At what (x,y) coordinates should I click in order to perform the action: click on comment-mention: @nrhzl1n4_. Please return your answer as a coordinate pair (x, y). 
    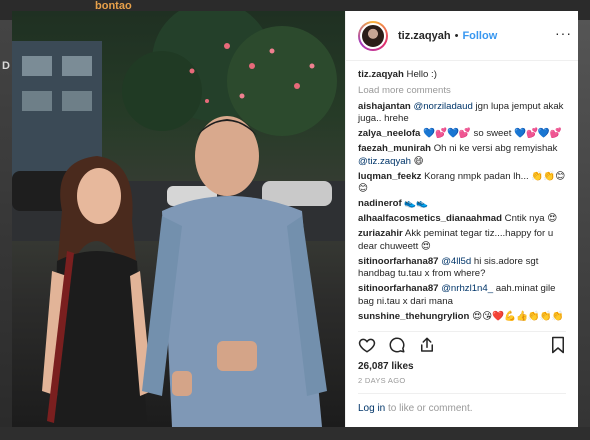
    Looking at the image, I should click on (467, 288).